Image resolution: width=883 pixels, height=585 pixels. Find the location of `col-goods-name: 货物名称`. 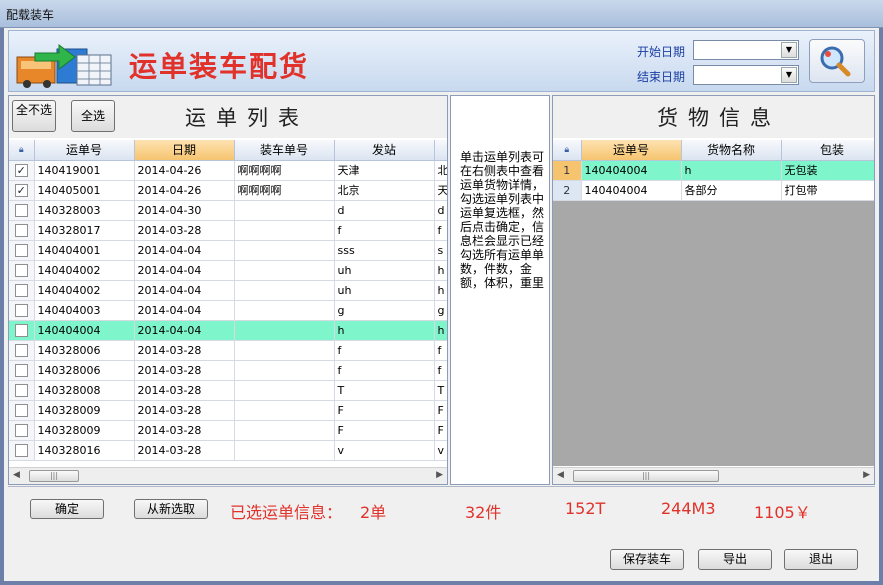

col-goods-name: 货物名称 is located at coordinates (731, 150).